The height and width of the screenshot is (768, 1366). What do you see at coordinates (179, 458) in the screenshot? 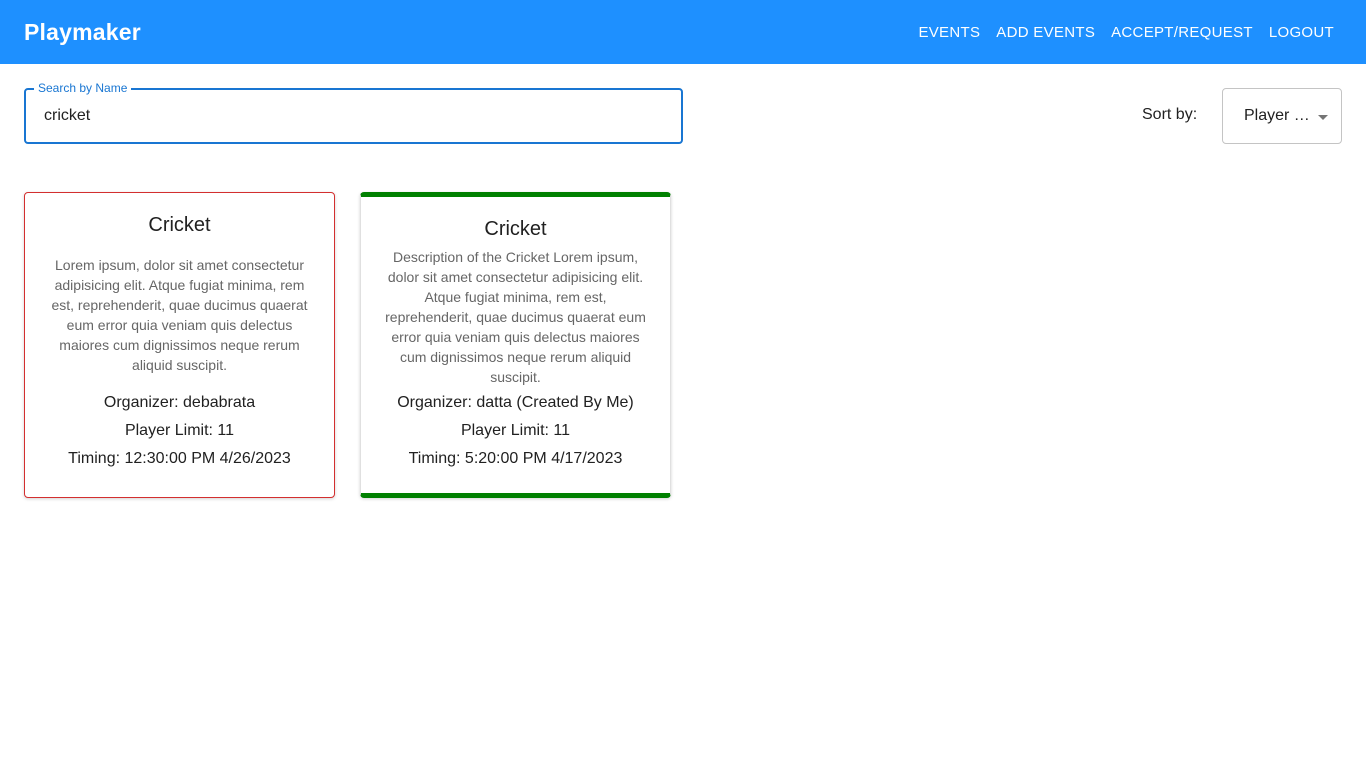
I see `event-timing: Timing: 12:30:00 PM 4/26/2023` at bounding box center [179, 458].